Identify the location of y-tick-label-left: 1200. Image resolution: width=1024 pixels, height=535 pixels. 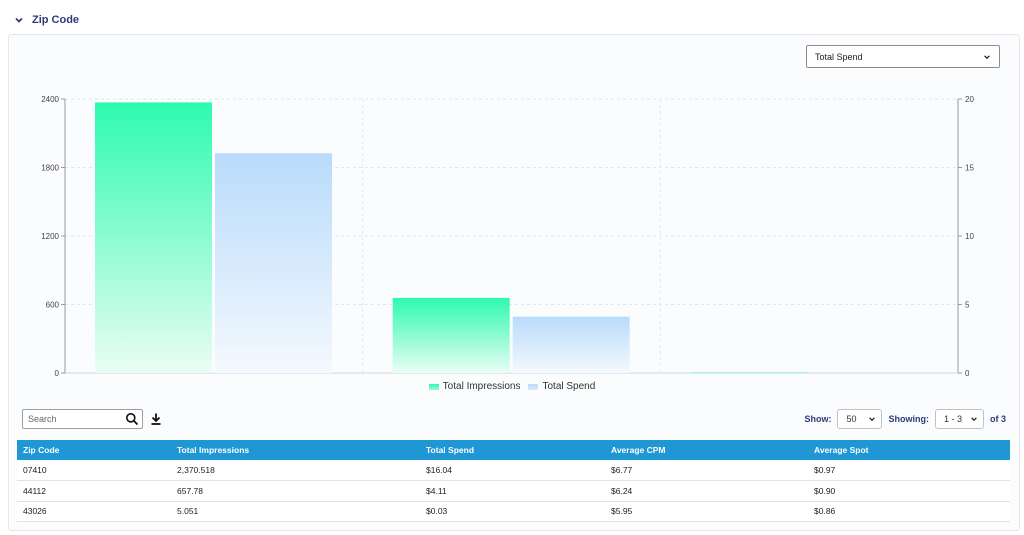
(50, 236).